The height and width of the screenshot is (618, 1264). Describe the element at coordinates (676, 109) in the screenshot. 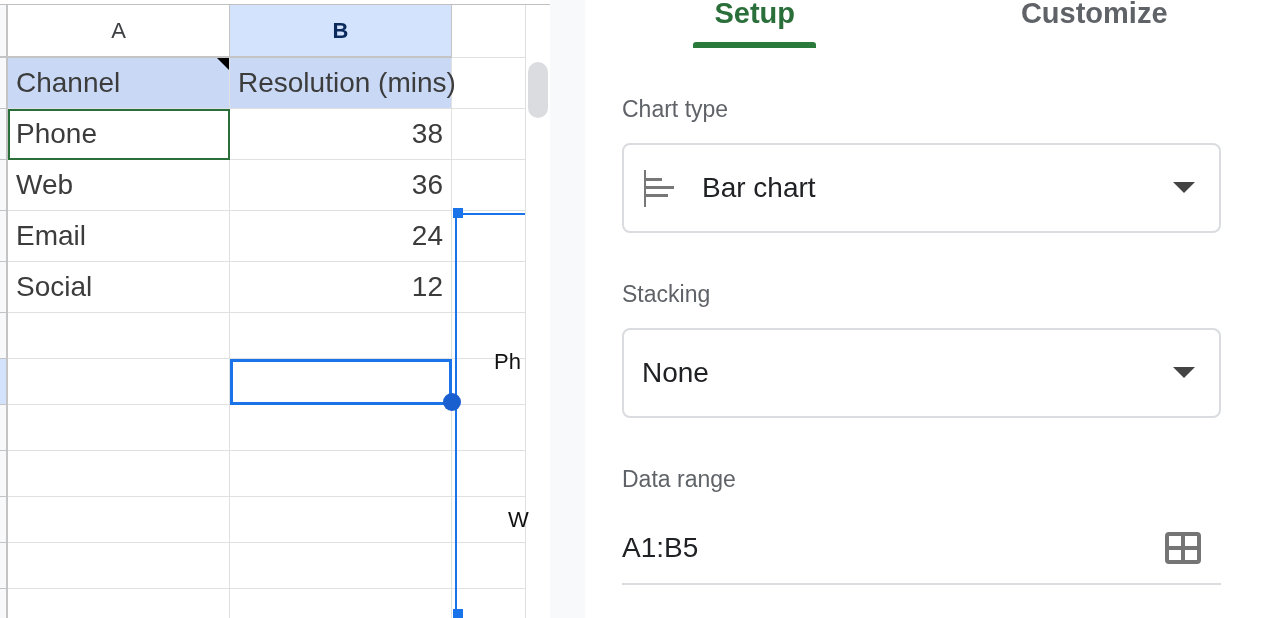

I see `field-label: Chart type` at that location.